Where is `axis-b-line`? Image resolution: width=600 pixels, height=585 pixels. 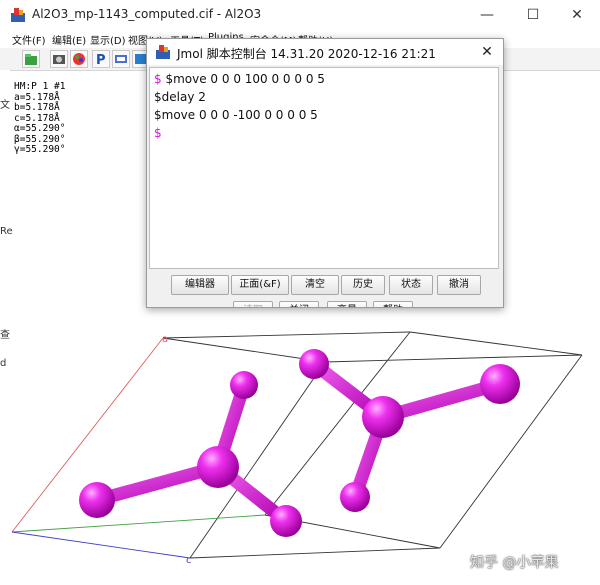 axis-b-line is located at coordinates (138, 523).